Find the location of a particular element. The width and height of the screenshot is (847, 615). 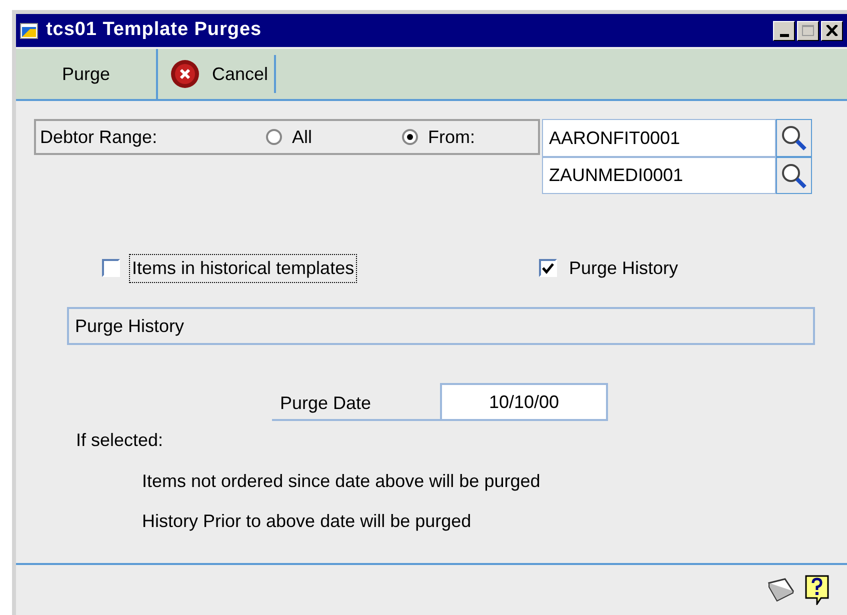

minimize-button is located at coordinates (784, 30).